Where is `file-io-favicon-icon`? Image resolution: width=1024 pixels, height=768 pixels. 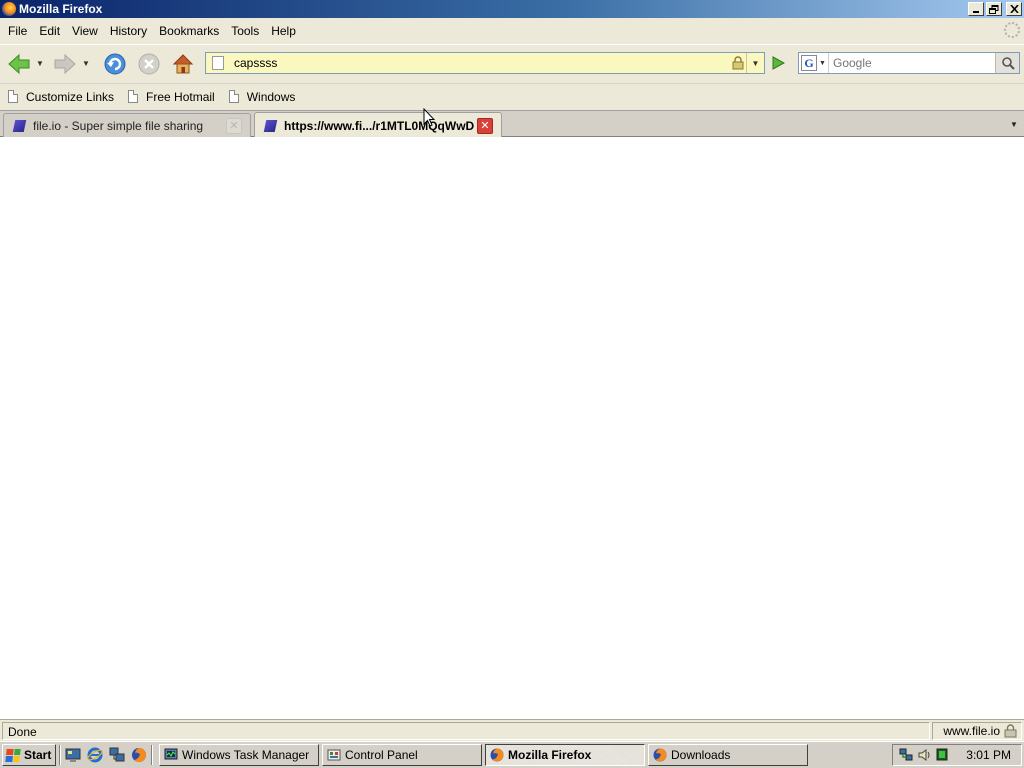 file-io-favicon-icon is located at coordinates (19, 125).